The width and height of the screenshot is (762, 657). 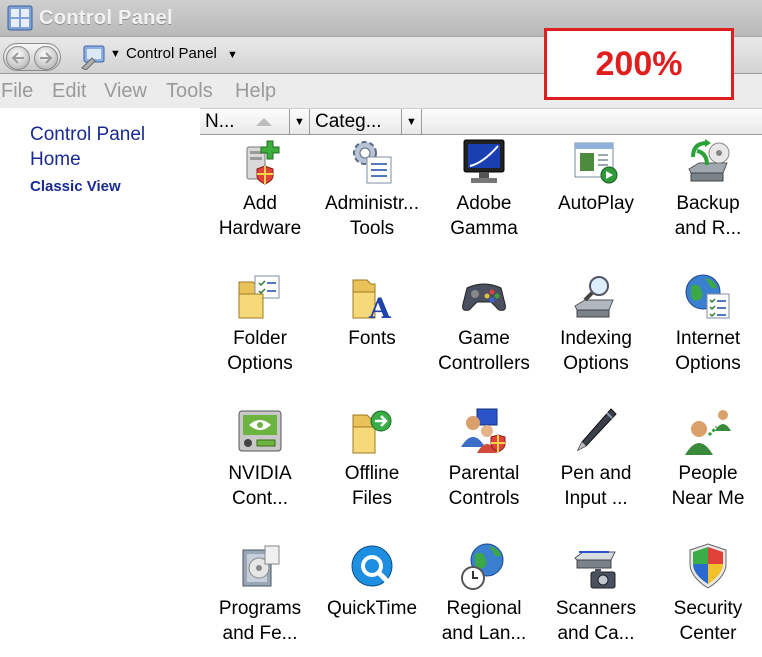 I want to click on item-folder-options: Folder Options, so click(x=260, y=335).